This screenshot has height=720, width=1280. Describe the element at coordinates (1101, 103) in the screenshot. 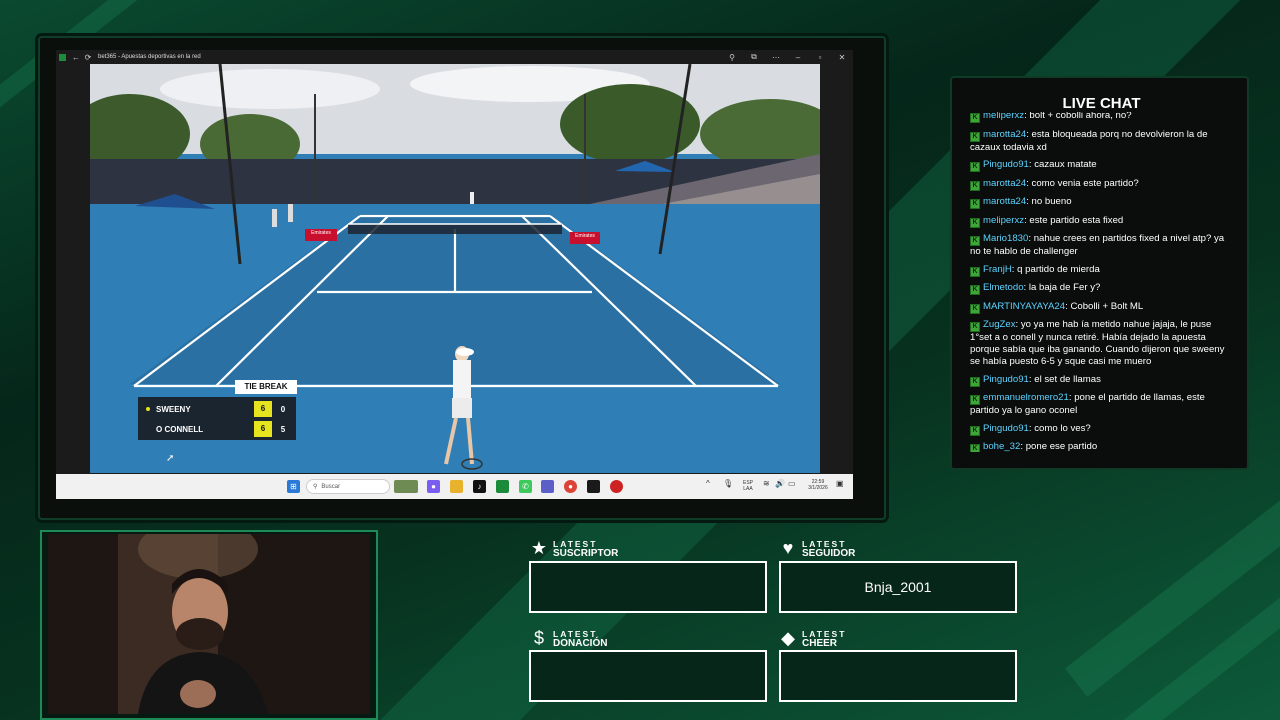

I see `chat-title: LIVE CHAT` at that location.